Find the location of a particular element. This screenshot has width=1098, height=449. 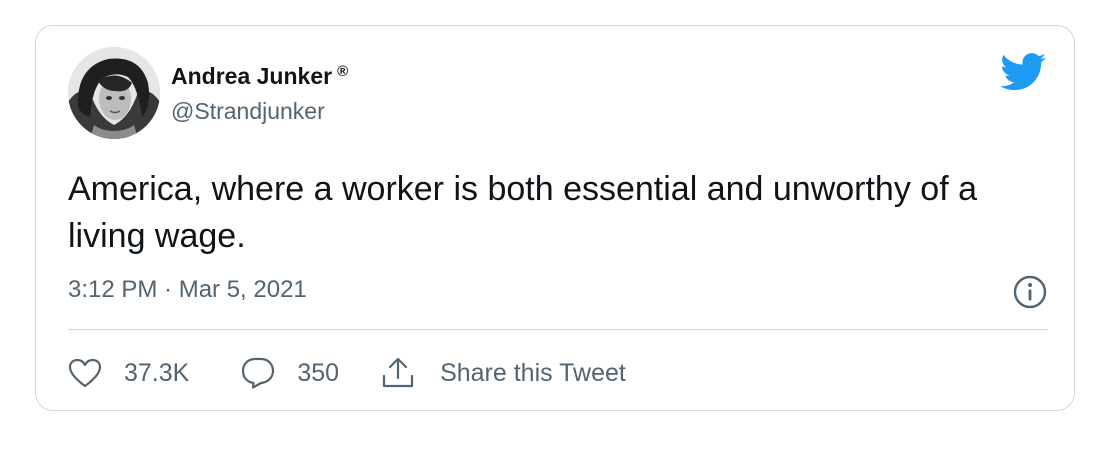

like-button: 37.3K is located at coordinates (128, 373).